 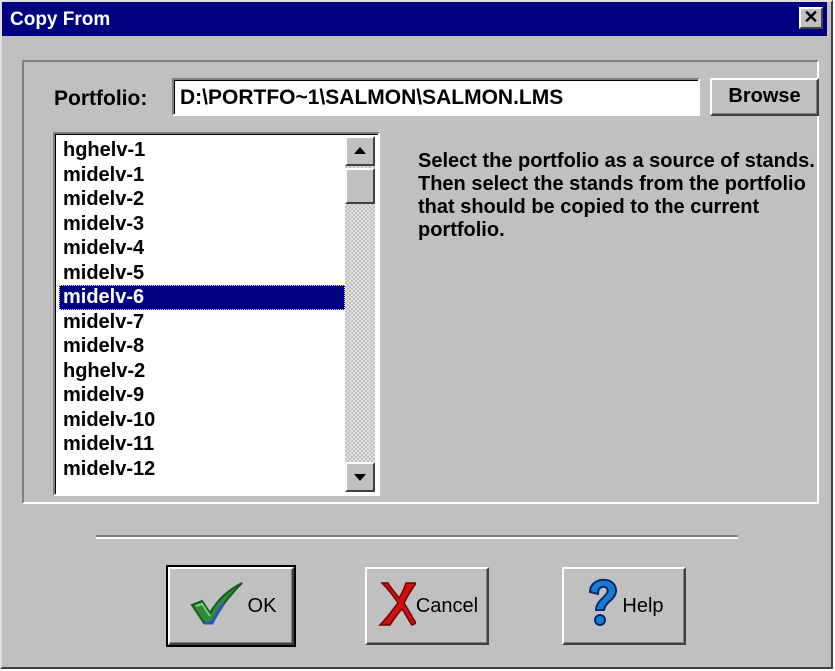 I want to click on close-button: ✕, so click(x=811, y=18).